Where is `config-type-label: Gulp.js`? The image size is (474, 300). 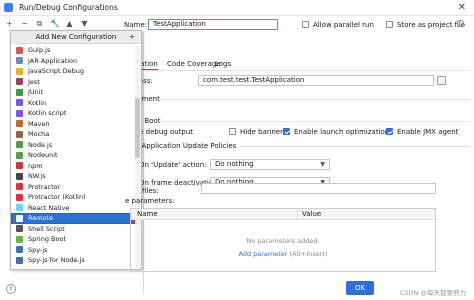
config-type-label: Gulp.js is located at coordinates (39, 50).